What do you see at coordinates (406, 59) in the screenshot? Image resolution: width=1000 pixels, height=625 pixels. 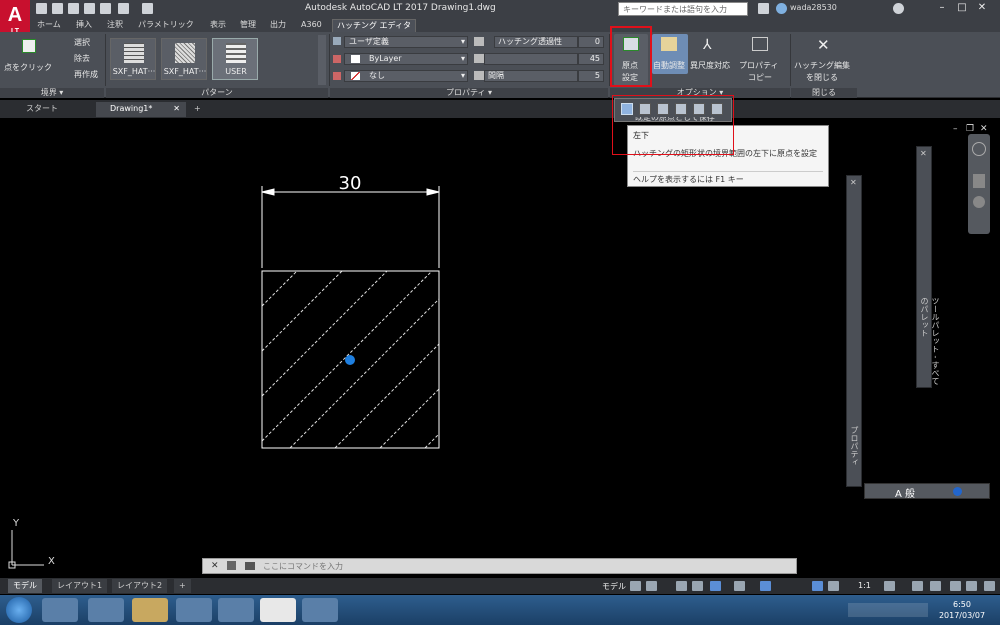 I see `hatch-color-dropdown: ByLayer` at bounding box center [406, 59].